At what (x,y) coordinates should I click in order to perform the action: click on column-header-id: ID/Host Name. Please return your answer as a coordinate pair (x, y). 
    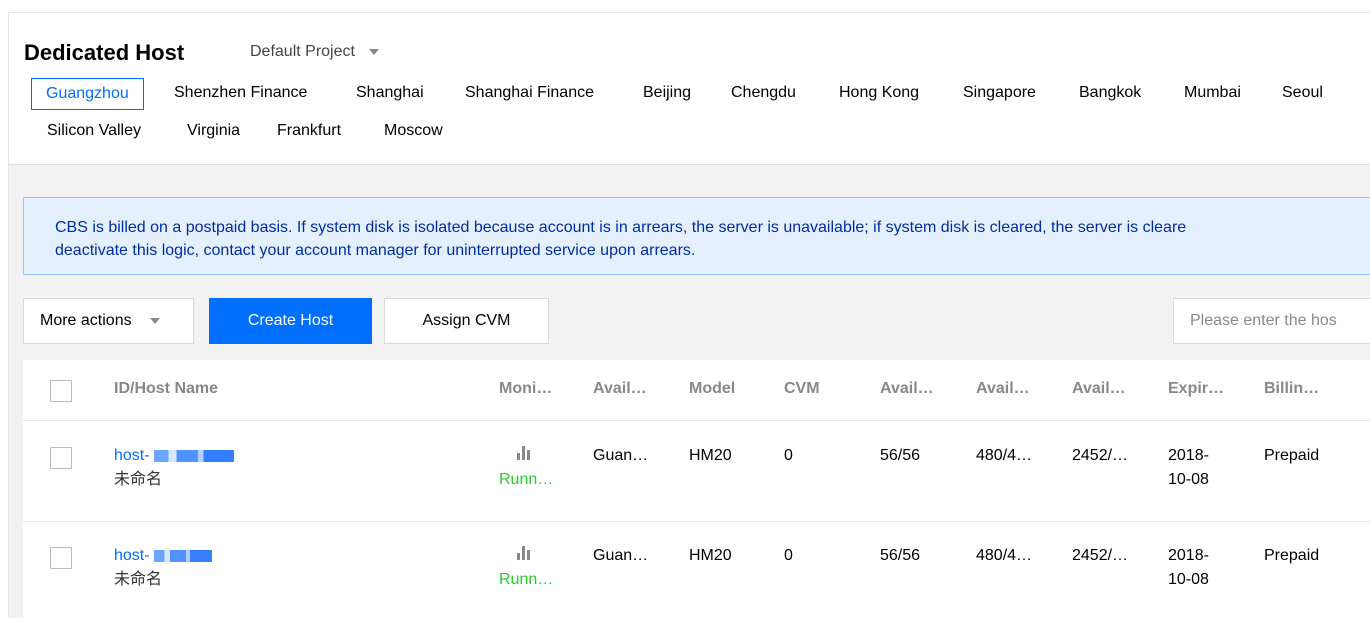
    Looking at the image, I should click on (166, 389).